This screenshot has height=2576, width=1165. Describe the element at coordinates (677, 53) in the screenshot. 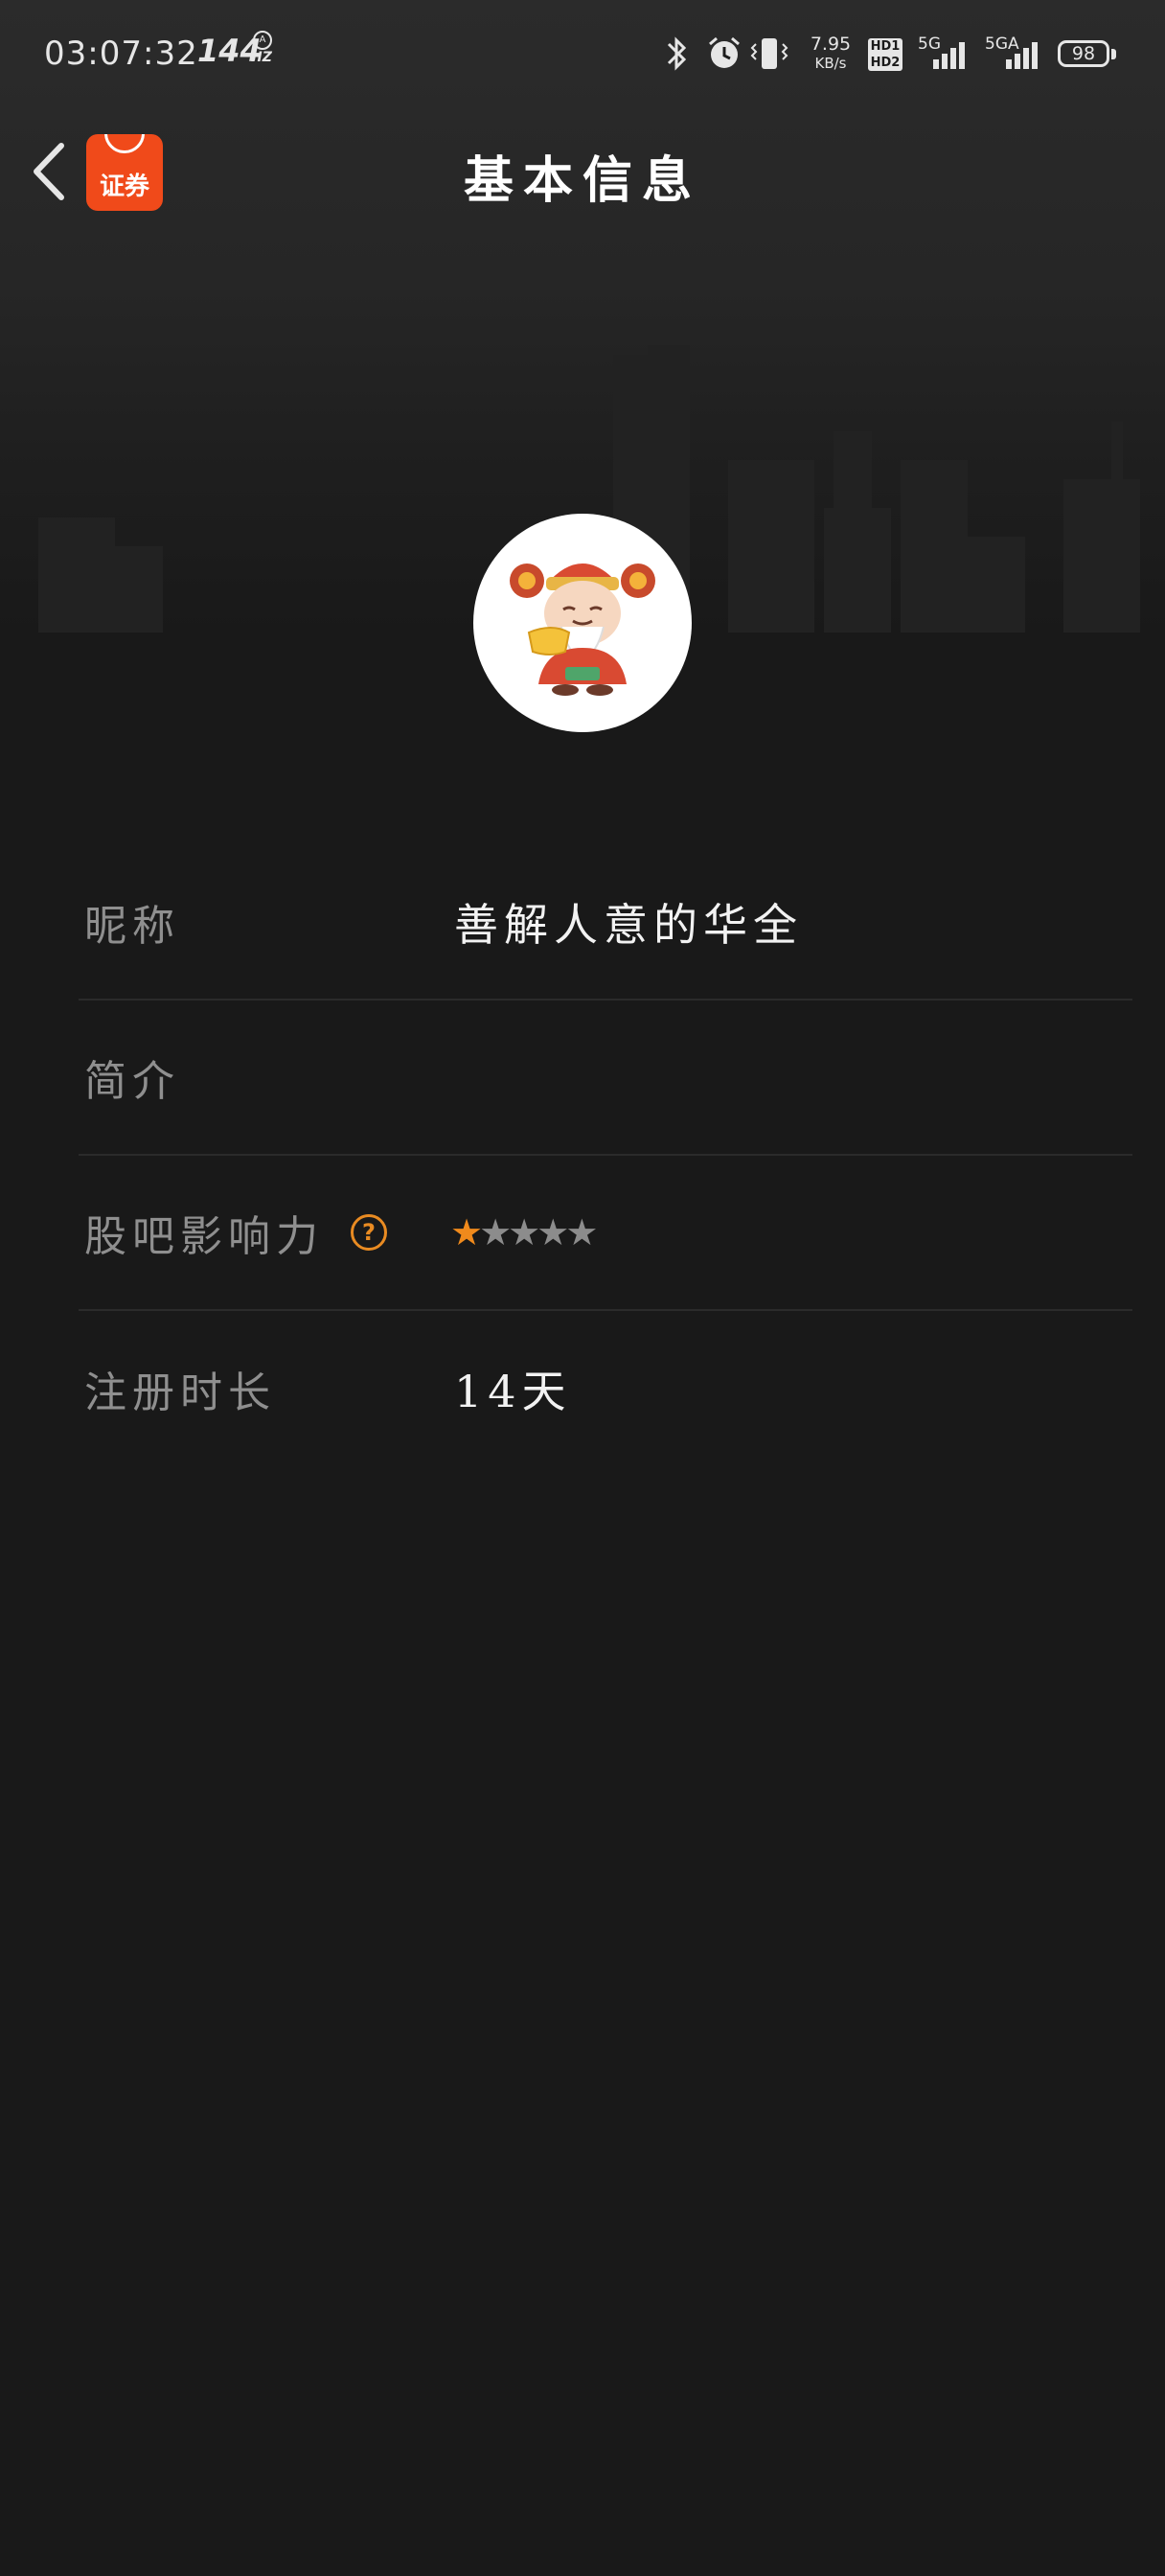

I see `bluetooth-icon` at that location.